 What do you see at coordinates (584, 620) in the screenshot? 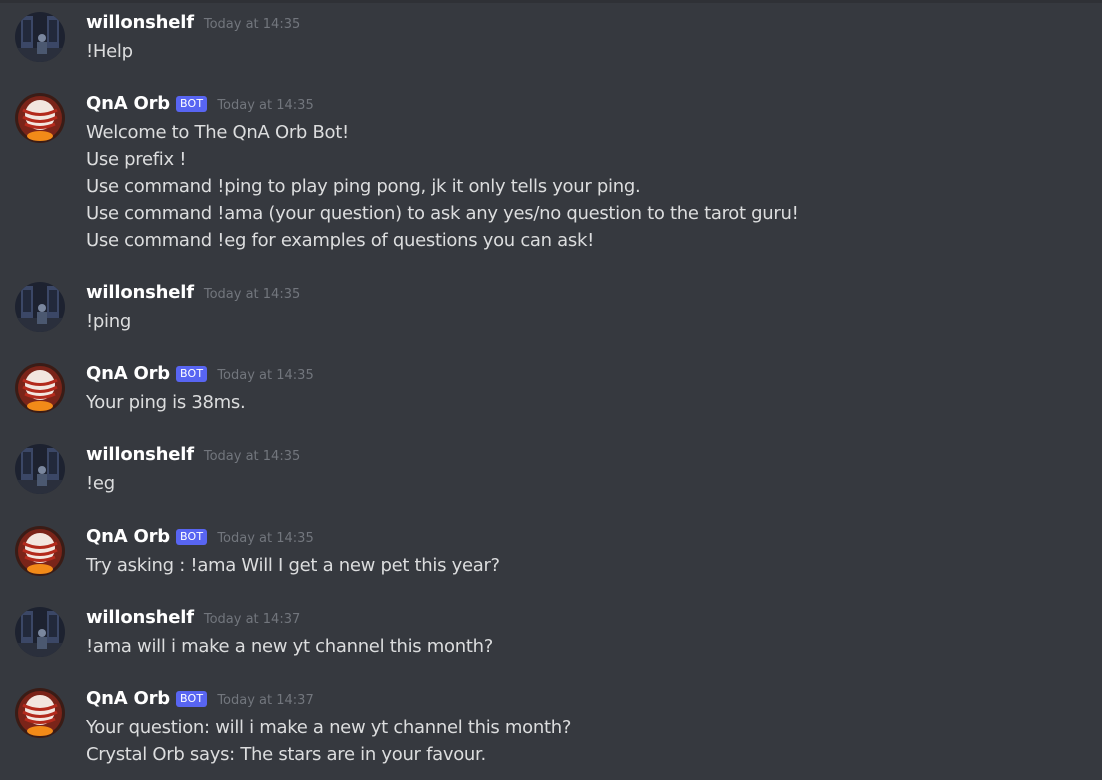
I see `message-header: willonshelf Today at 14:37` at bounding box center [584, 620].